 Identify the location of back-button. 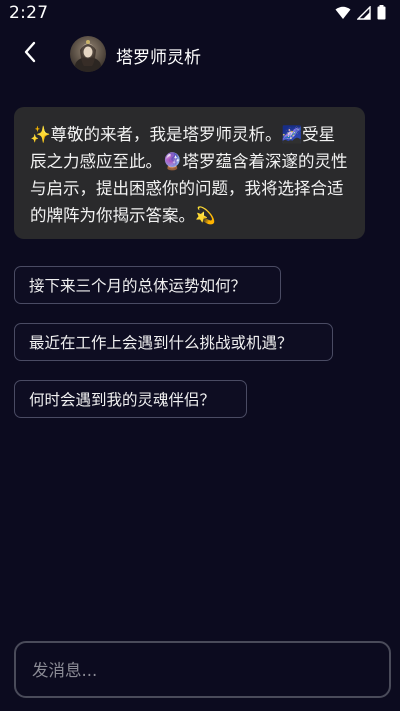
(30, 54).